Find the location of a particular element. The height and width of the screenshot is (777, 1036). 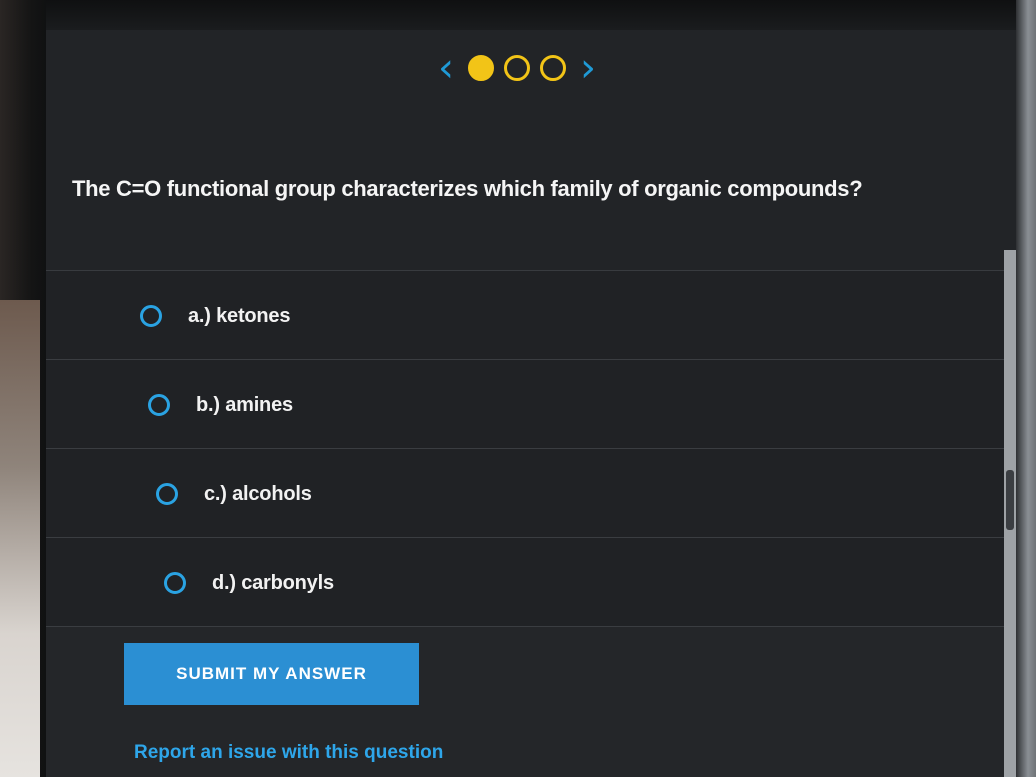

device-bezel-right is located at coordinates (1026, 388).